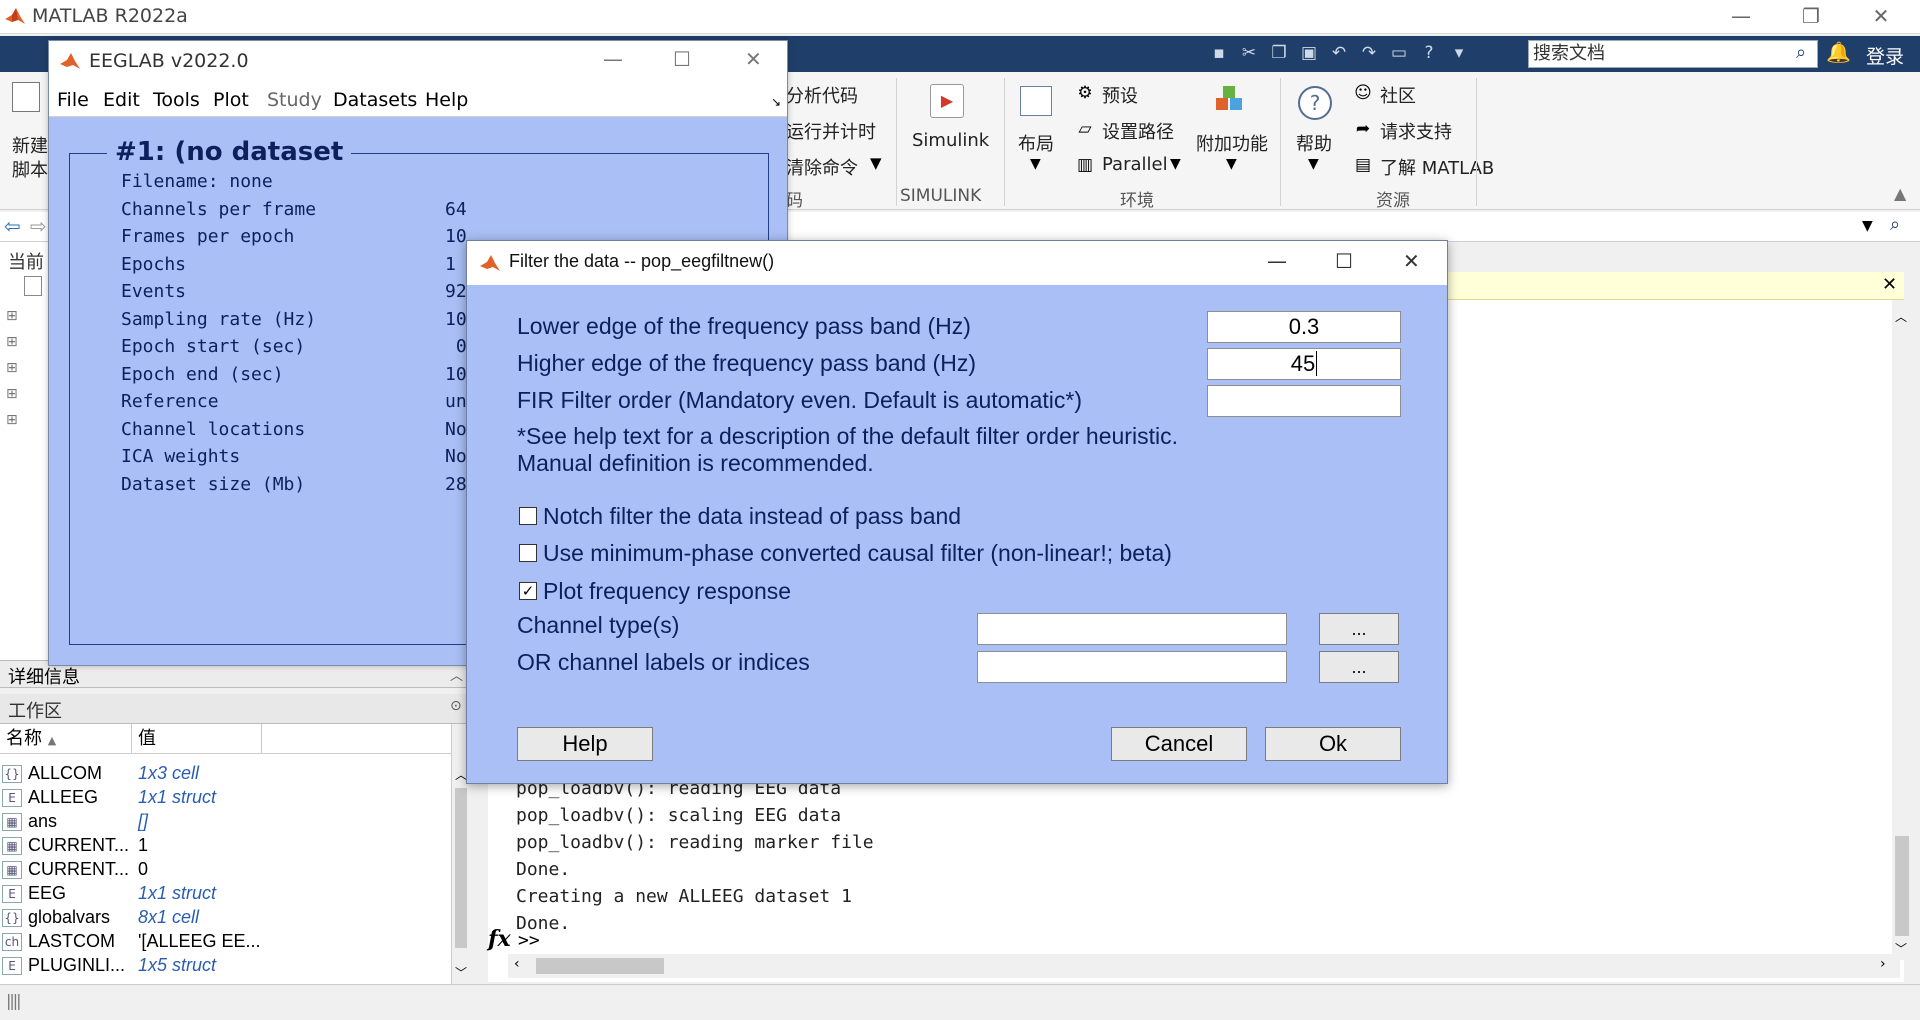  What do you see at coordinates (456, 674) in the screenshot?
I see `collapse-icon: ︿` at bounding box center [456, 674].